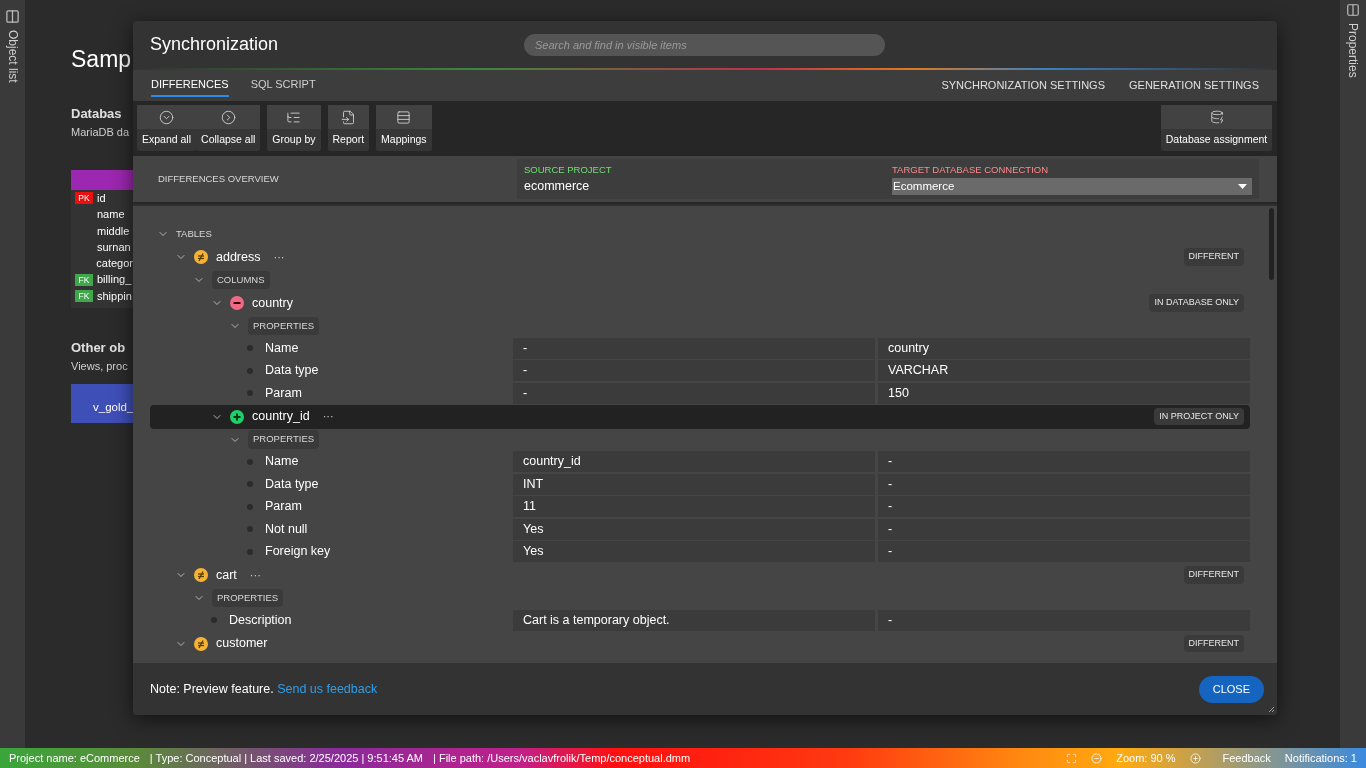 Image resolution: width=1366 pixels, height=768 pixels. I want to click on scrollbar-thumb, so click(1271, 244).